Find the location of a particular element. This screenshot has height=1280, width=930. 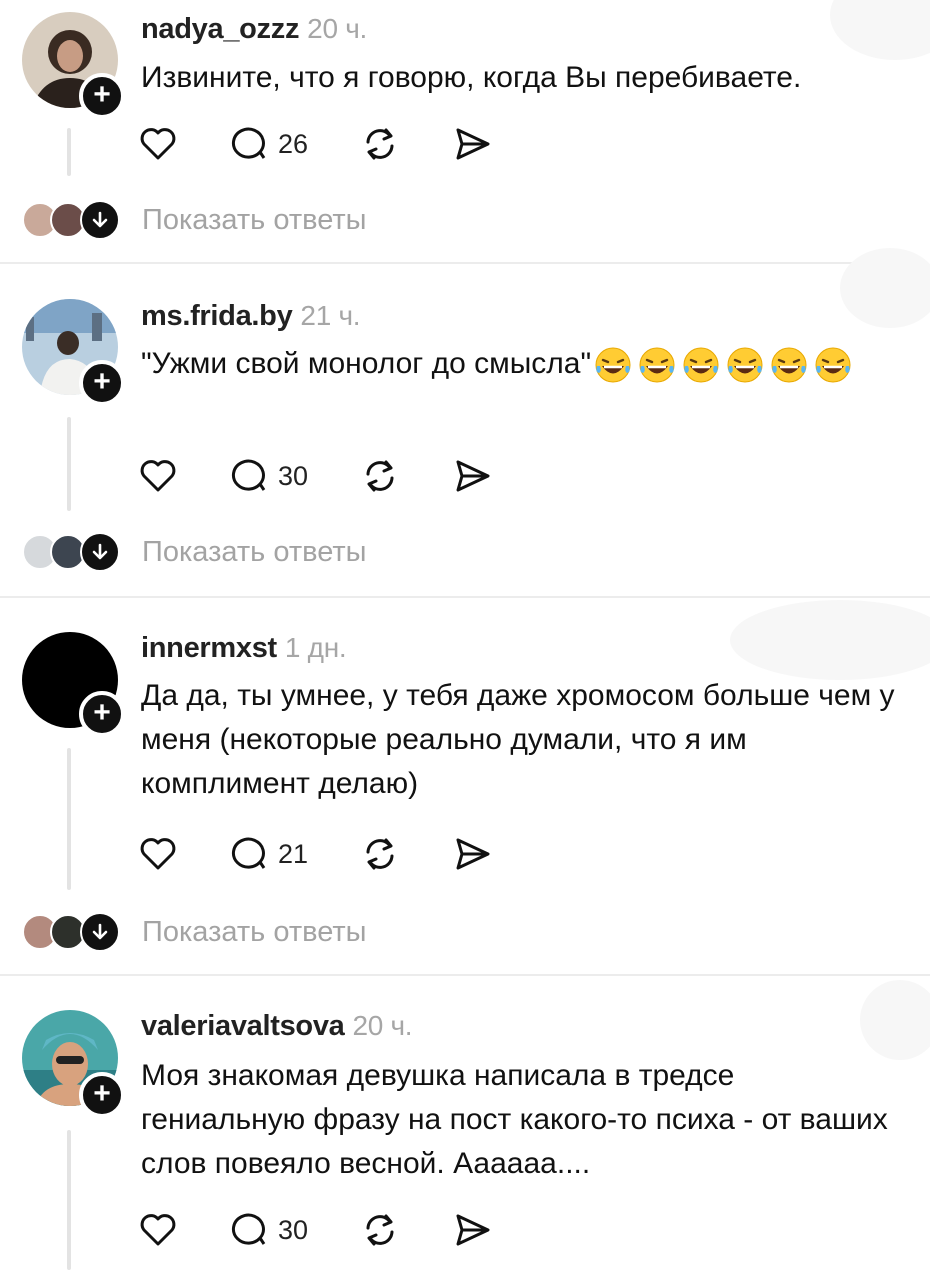

username: valeriavaltsova 20 ч. is located at coordinates (277, 1026).